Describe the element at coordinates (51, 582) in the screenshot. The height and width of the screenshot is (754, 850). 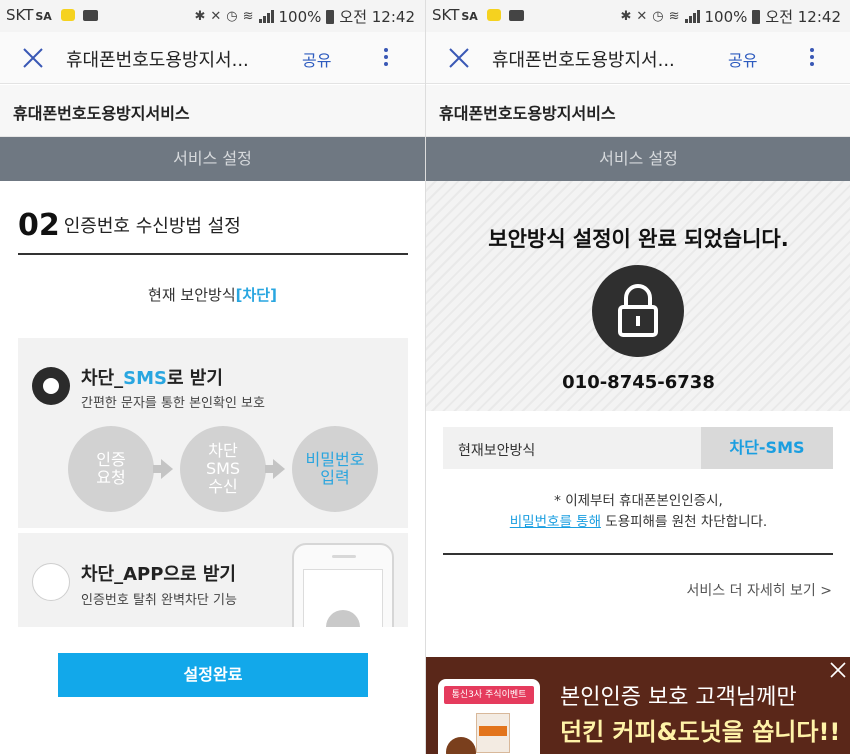
I see `radio-app-unselected` at that location.